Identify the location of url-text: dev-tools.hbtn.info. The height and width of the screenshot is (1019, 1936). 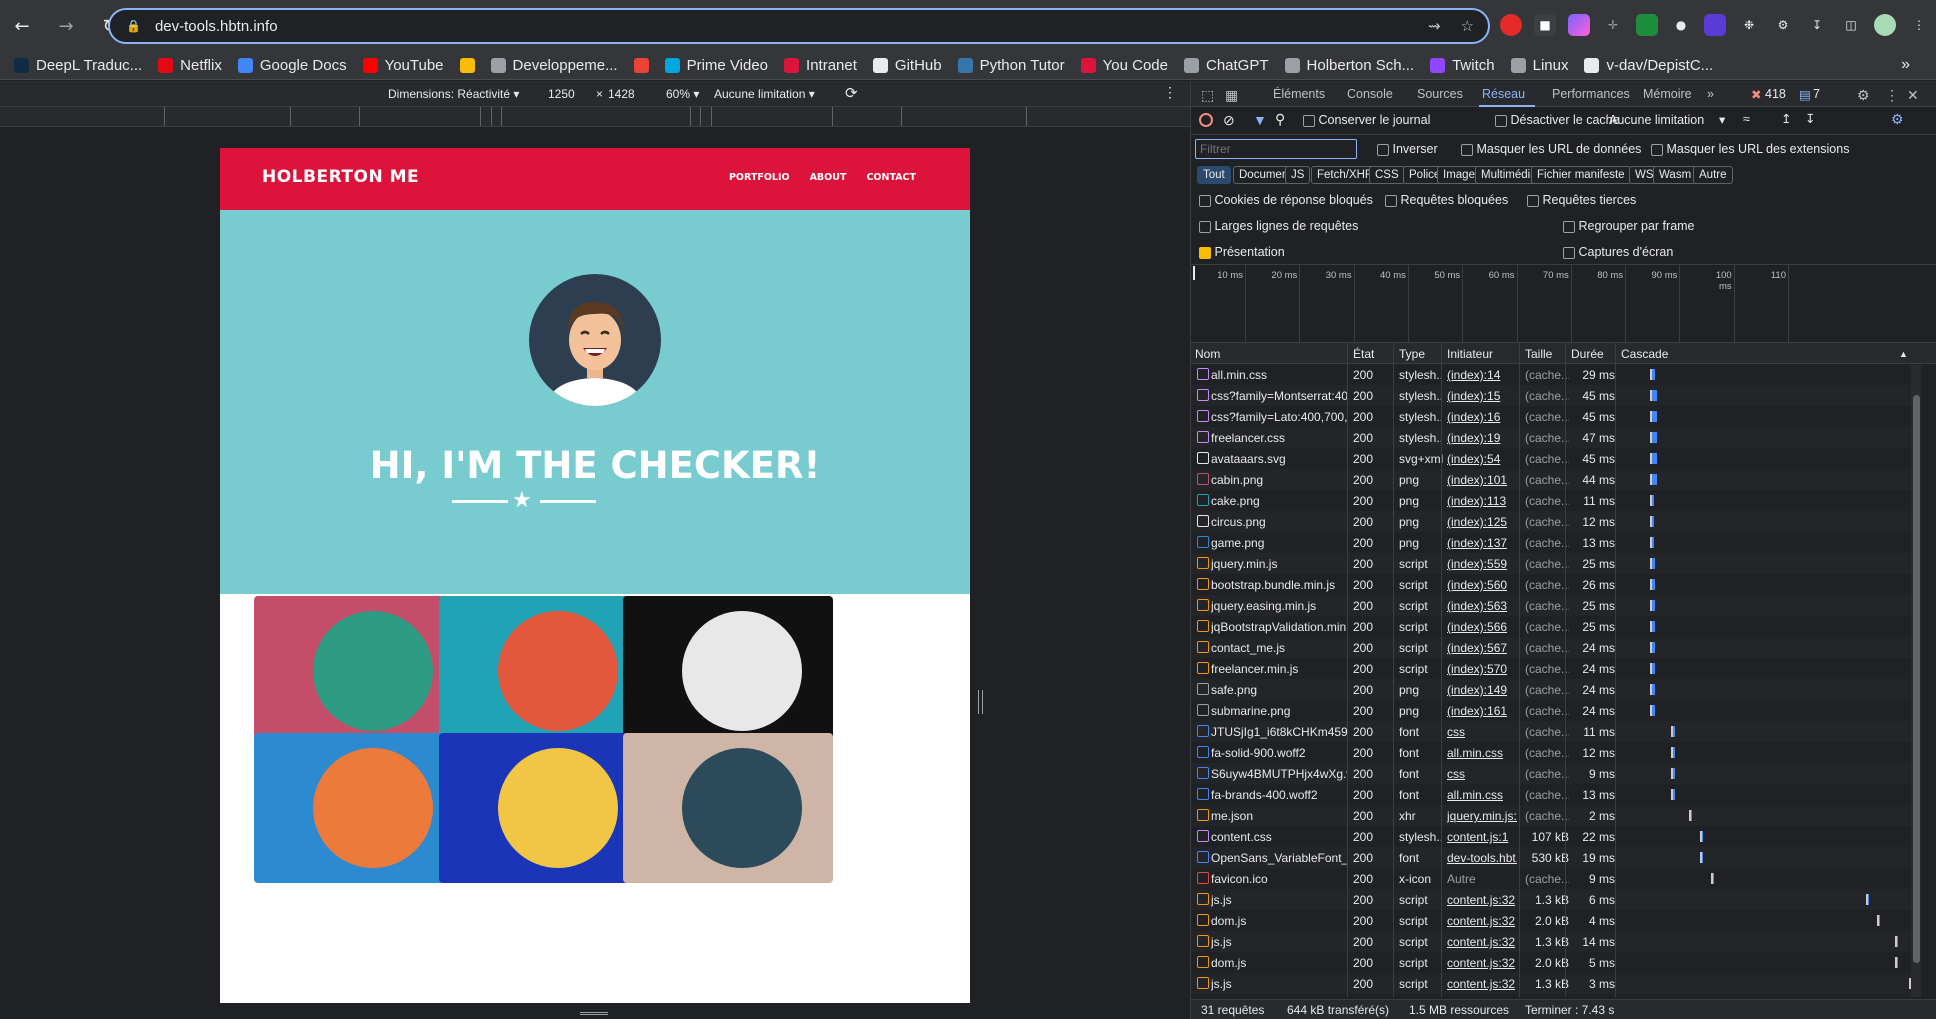
(216, 26).